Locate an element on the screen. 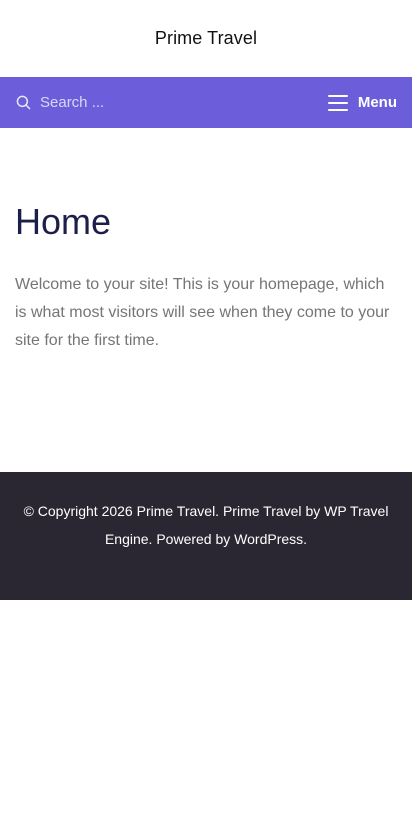  copyright-text: © Copyright 2026 Prime Travel. is located at coordinates (121, 511).